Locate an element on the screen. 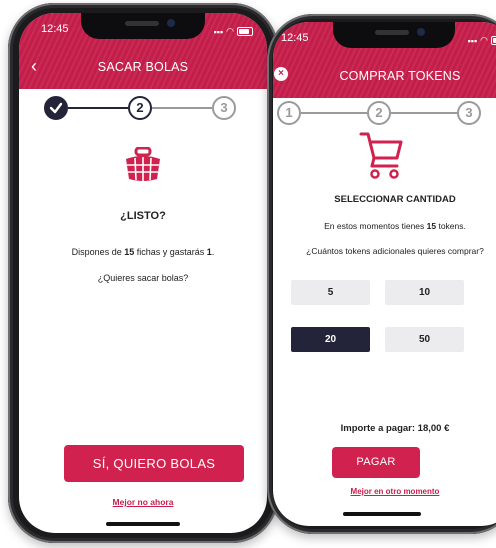 The width and height of the screenshot is (496, 548). cart-icon is located at coordinates (381, 155).